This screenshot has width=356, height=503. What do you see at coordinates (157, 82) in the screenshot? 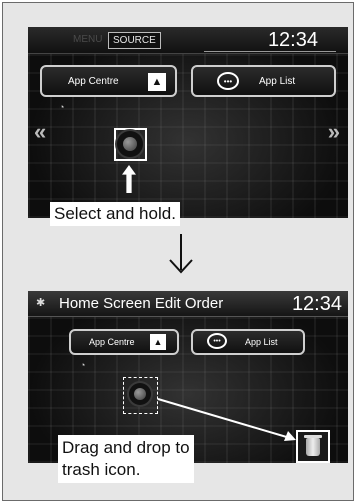
I see `navigation-icon: ▲` at bounding box center [157, 82].